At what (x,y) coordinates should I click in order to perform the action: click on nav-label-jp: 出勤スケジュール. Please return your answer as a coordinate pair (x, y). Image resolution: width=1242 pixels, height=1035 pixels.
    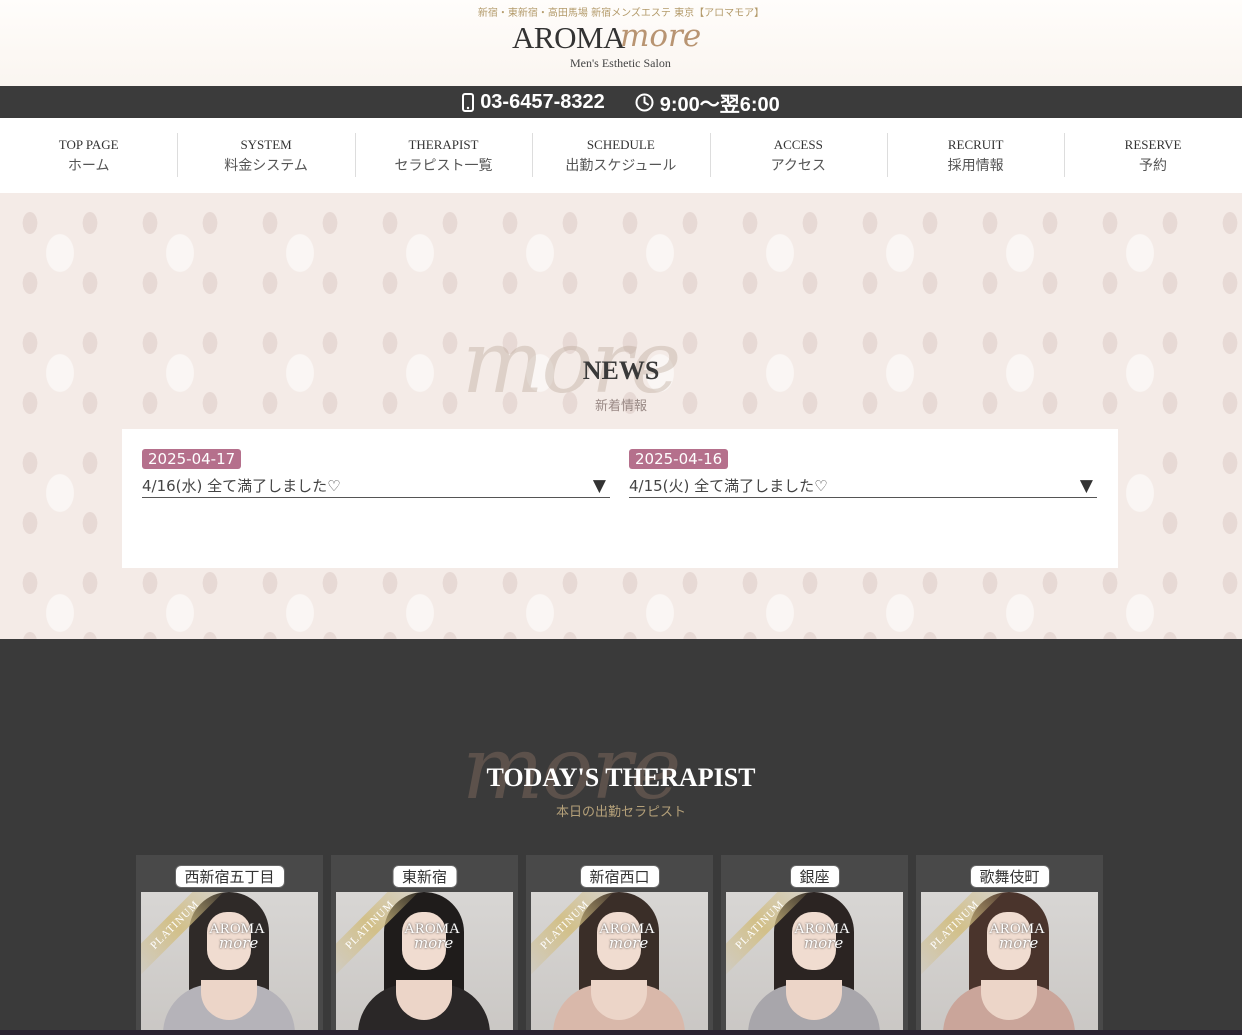
    Looking at the image, I should click on (621, 165).